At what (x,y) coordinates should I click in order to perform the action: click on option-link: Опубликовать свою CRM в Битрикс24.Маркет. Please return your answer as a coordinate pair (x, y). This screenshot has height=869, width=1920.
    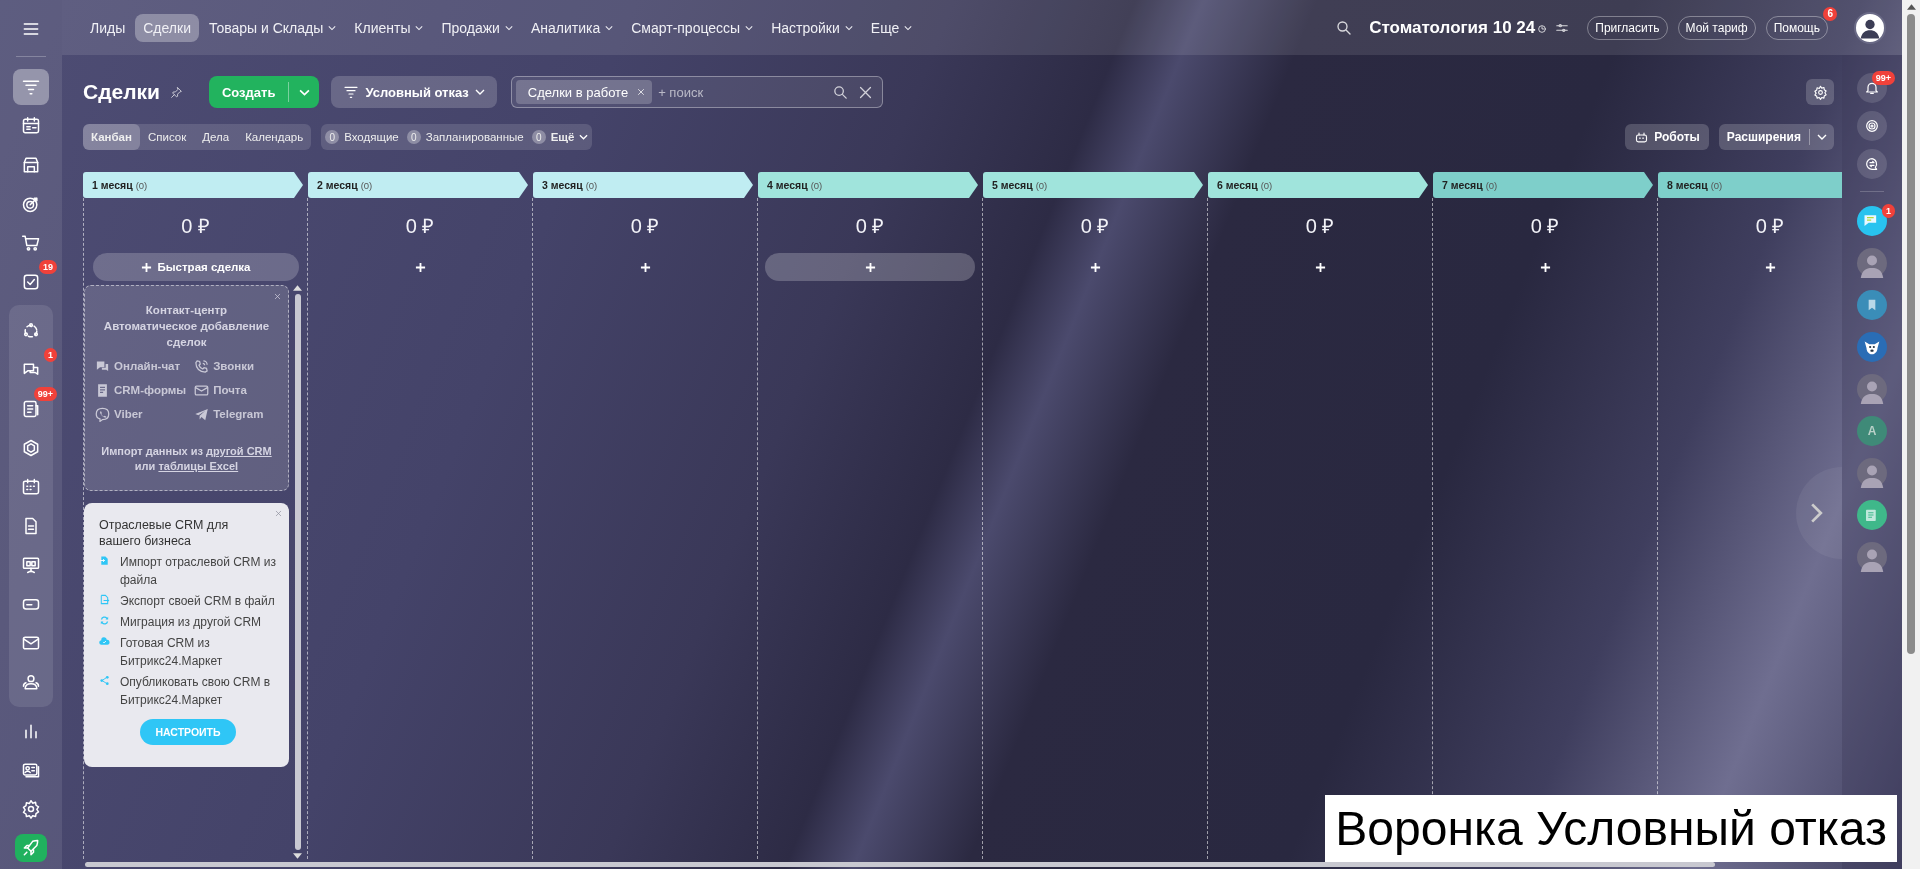
    Looking at the image, I should click on (198, 691).